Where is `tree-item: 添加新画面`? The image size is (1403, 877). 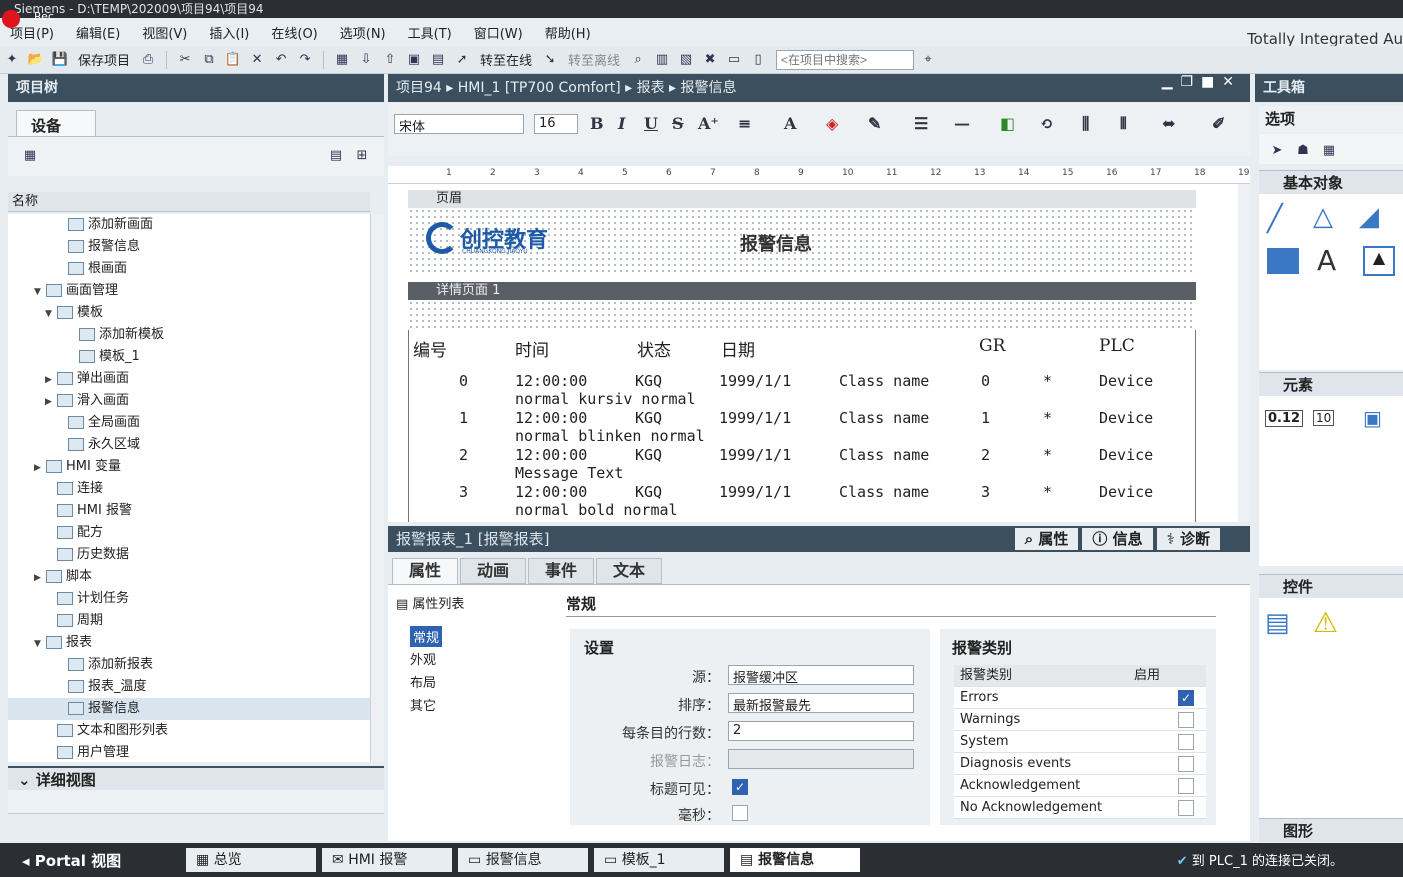
tree-item: 添加新画面 is located at coordinates (189, 225).